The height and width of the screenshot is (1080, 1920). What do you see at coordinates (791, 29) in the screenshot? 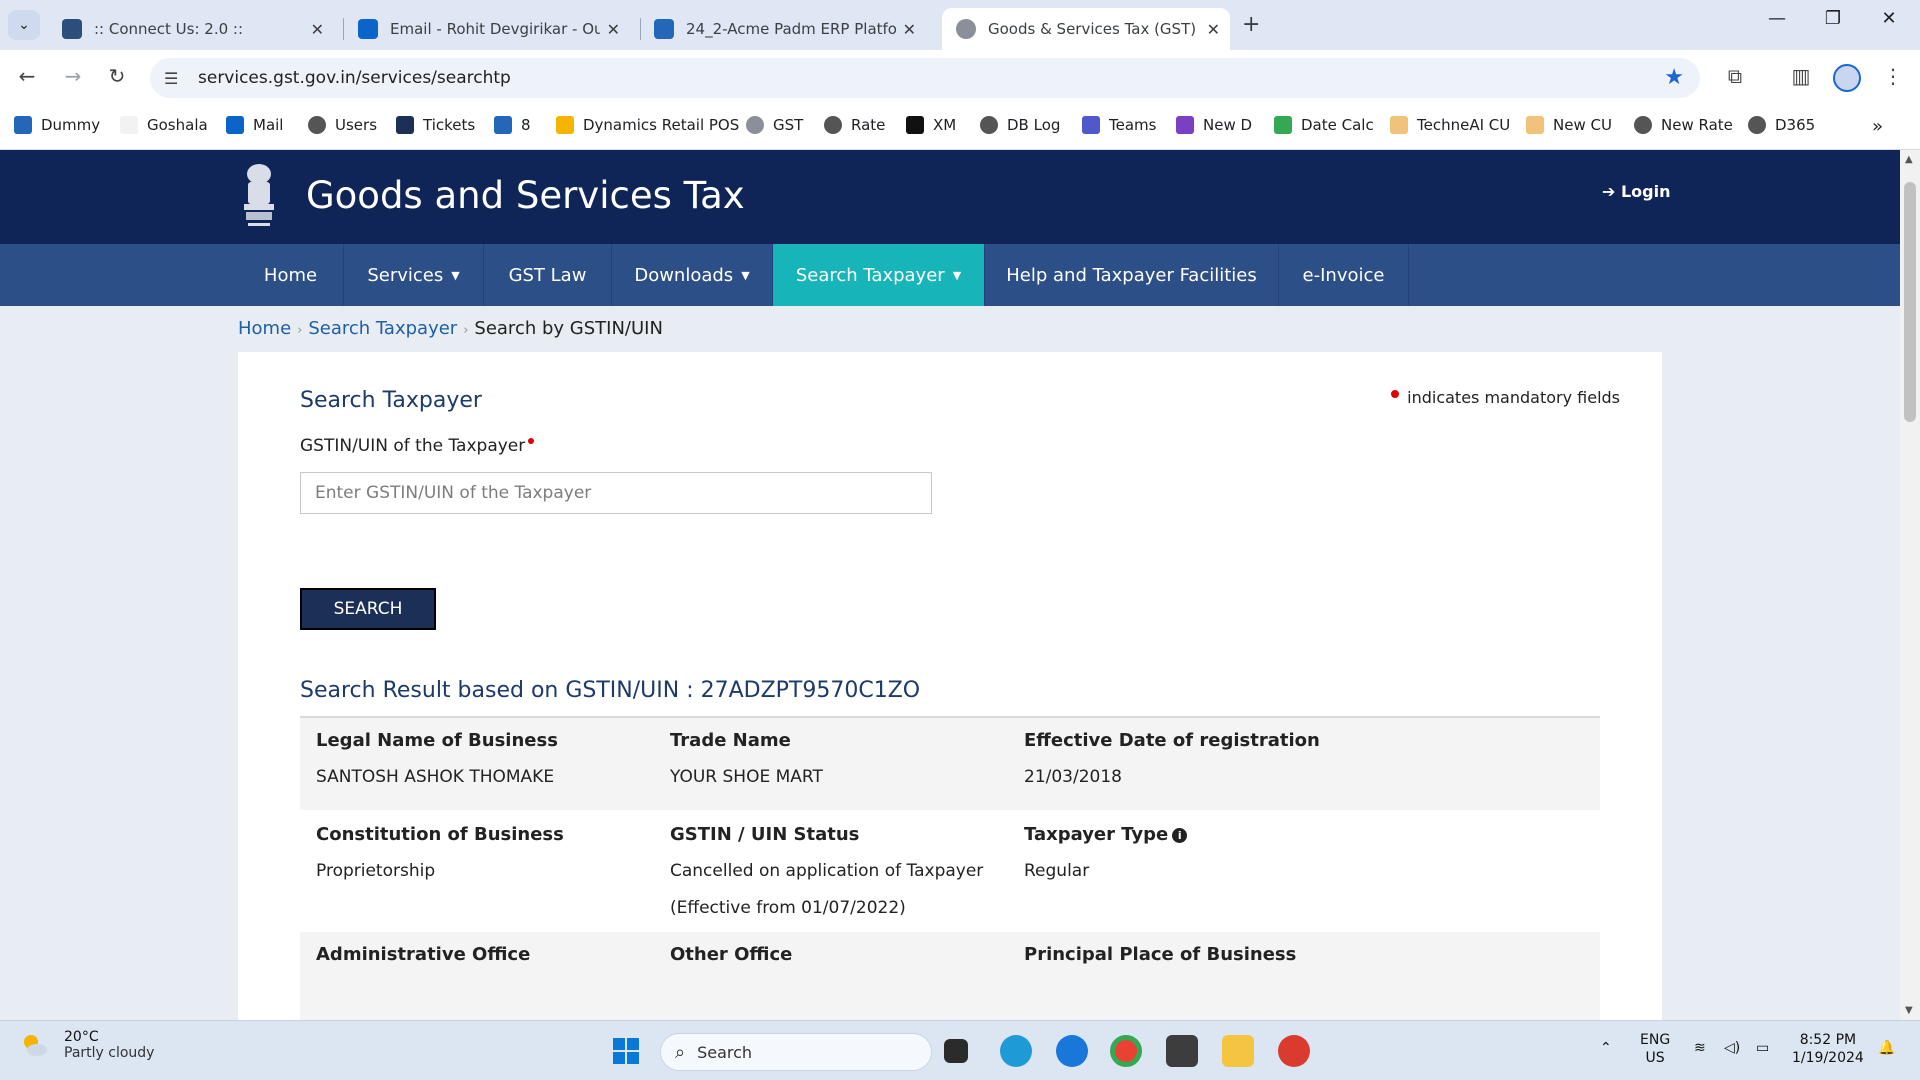
I see `tab-title: 24_2-Acme Padm ERP Platform` at bounding box center [791, 29].